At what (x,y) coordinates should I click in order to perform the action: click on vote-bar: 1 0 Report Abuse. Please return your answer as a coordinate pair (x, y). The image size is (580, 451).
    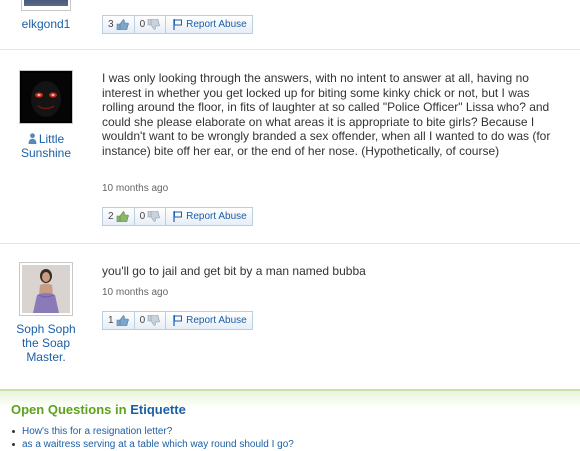
    Looking at the image, I should click on (177, 320).